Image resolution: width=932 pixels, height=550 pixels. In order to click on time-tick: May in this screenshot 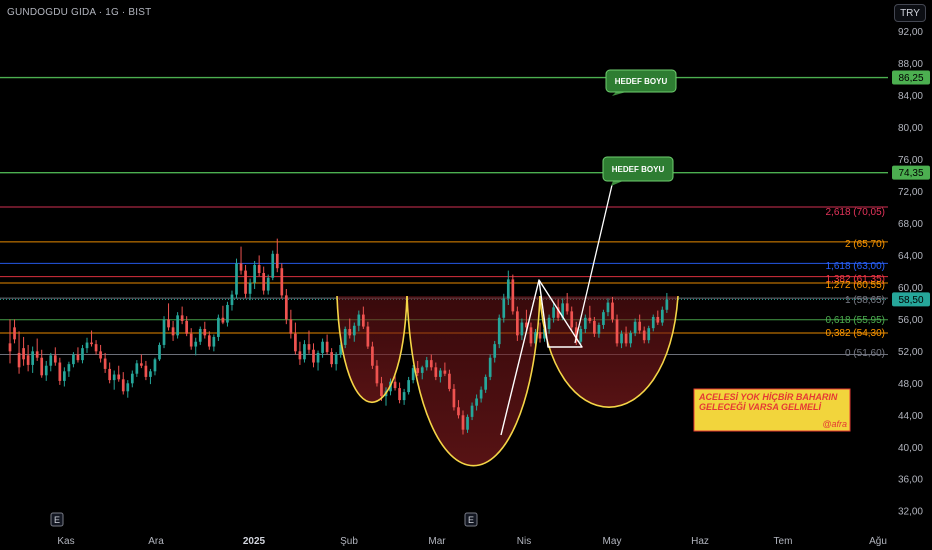, I will do `click(612, 541)`.